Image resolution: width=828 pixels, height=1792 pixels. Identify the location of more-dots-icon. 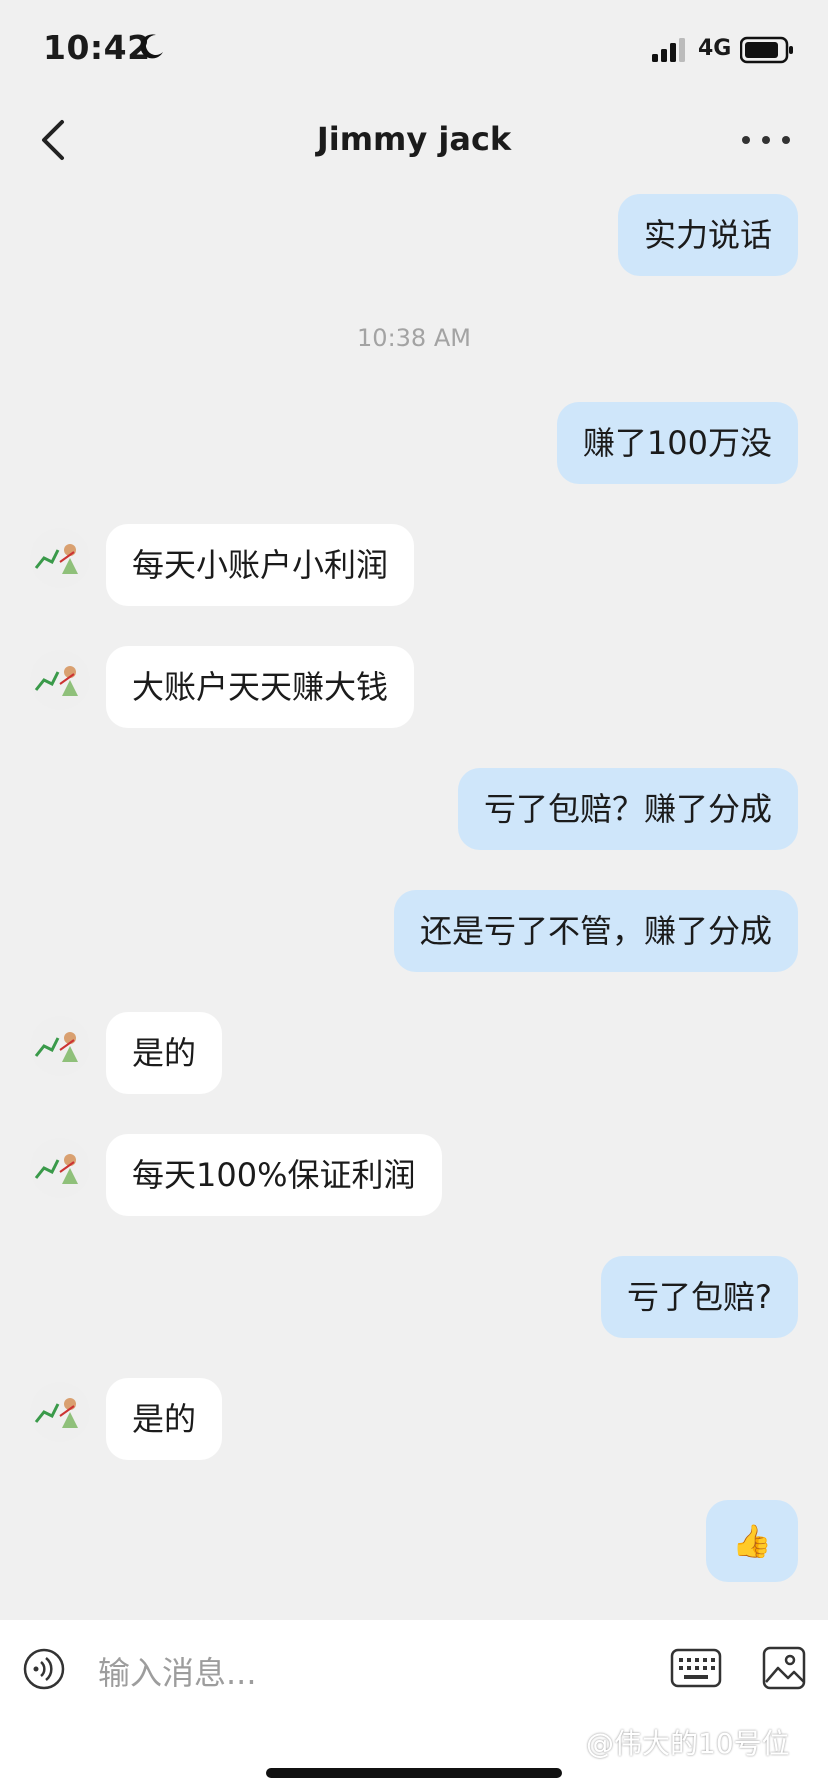
(766, 140).